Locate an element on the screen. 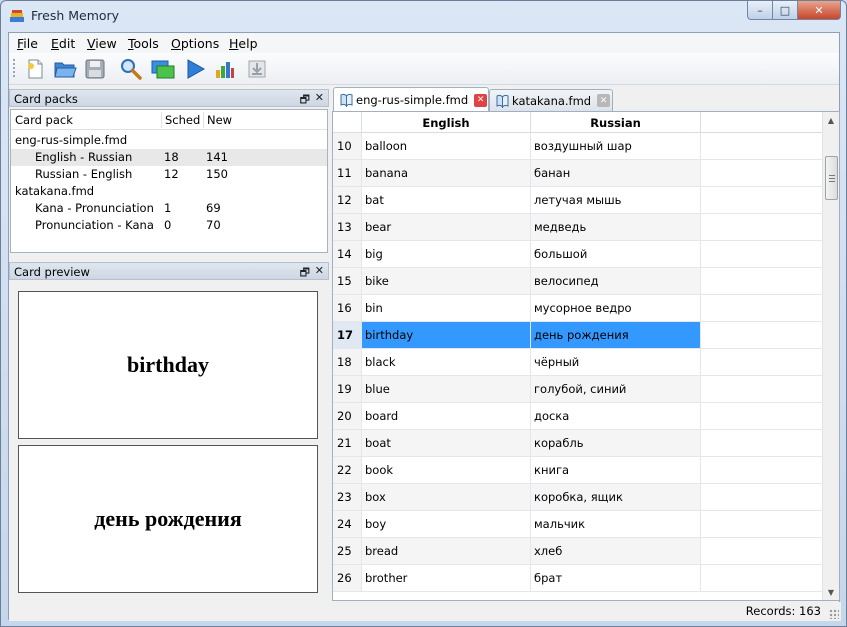 The height and width of the screenshot is (627, 847). row-number: 16 is located at coordinates (347, 308).